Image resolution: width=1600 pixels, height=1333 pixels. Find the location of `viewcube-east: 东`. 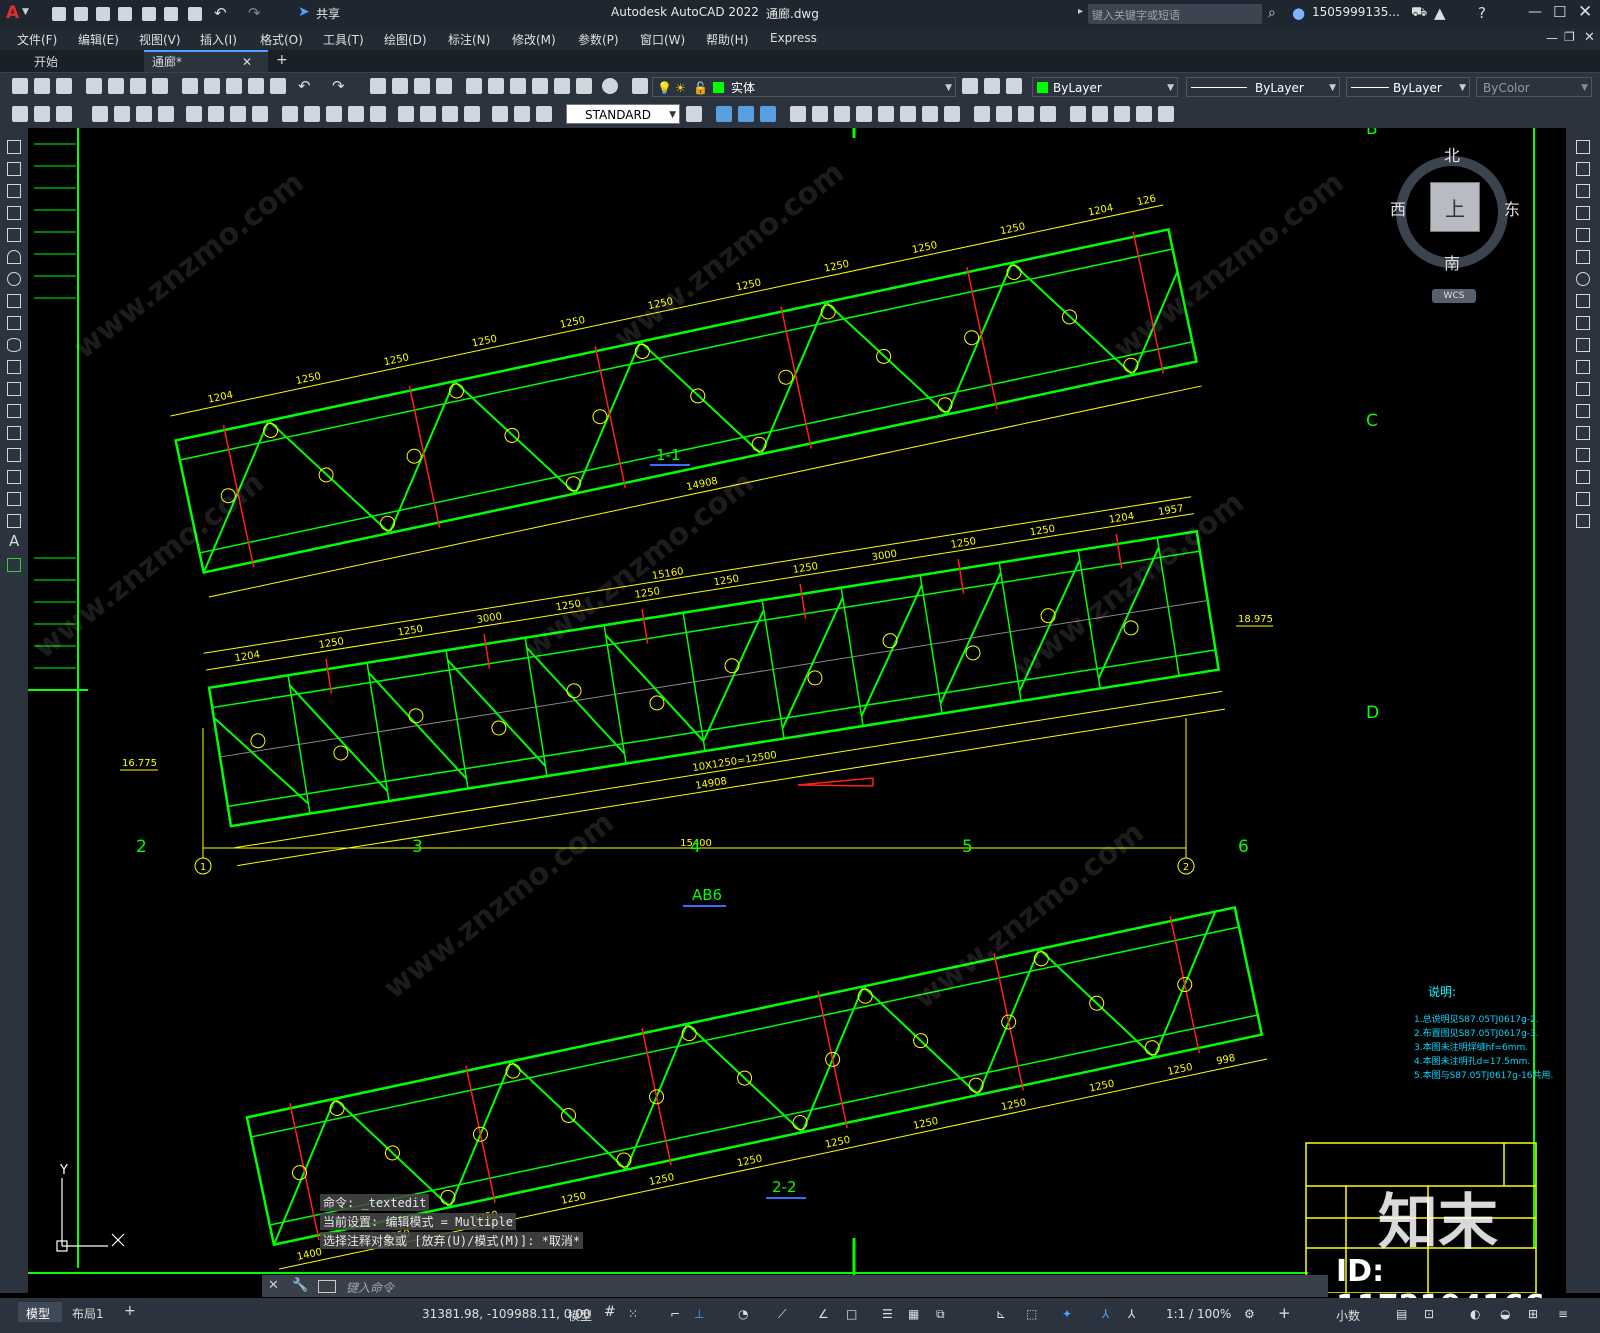

viewcube-east: 东 is located at coordinates (1512, 208).